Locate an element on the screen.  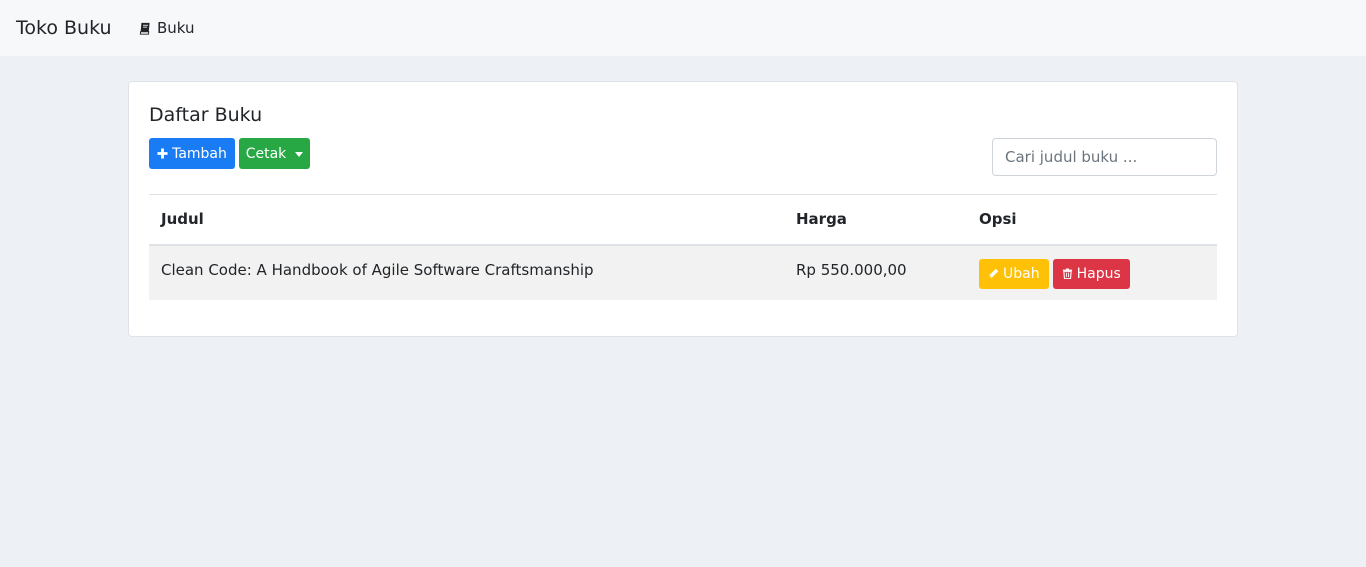
search-input is located at coordinates (1104, 157).